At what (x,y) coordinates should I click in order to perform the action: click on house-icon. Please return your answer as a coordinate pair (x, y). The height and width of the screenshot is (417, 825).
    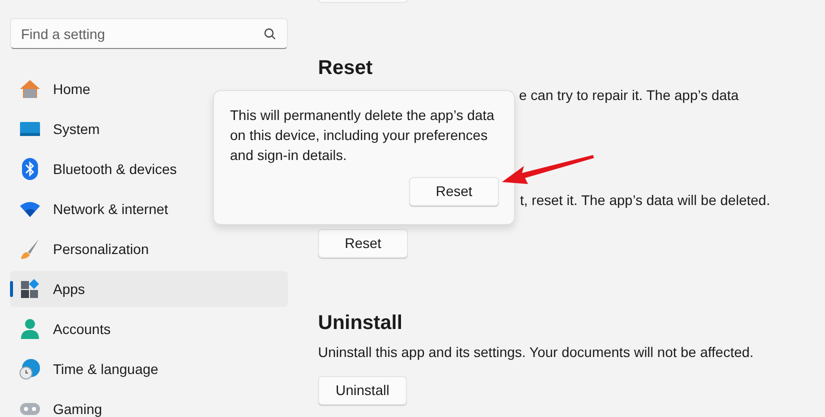
    Looking at the image, I should click on (30, 89).